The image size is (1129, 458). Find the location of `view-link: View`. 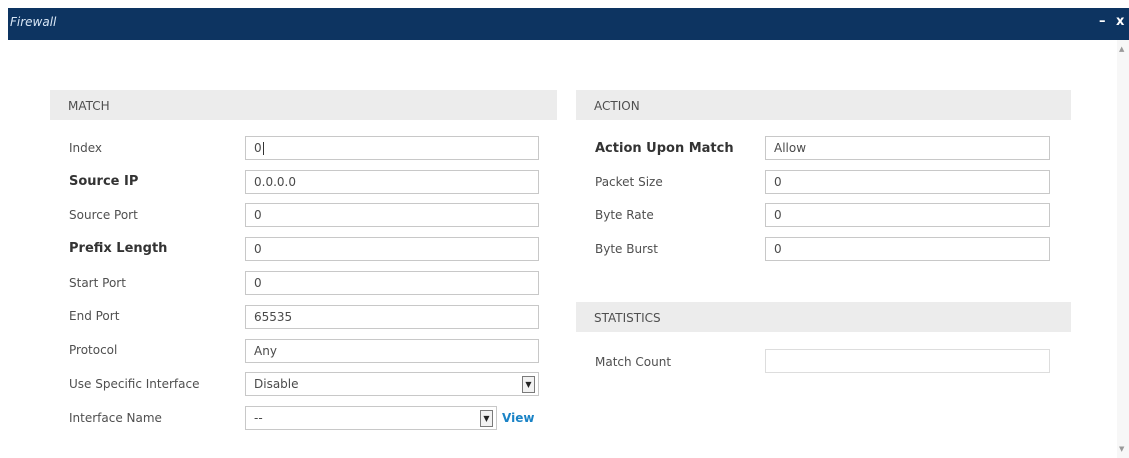

view-link: View is located at coordinates (518, 418).